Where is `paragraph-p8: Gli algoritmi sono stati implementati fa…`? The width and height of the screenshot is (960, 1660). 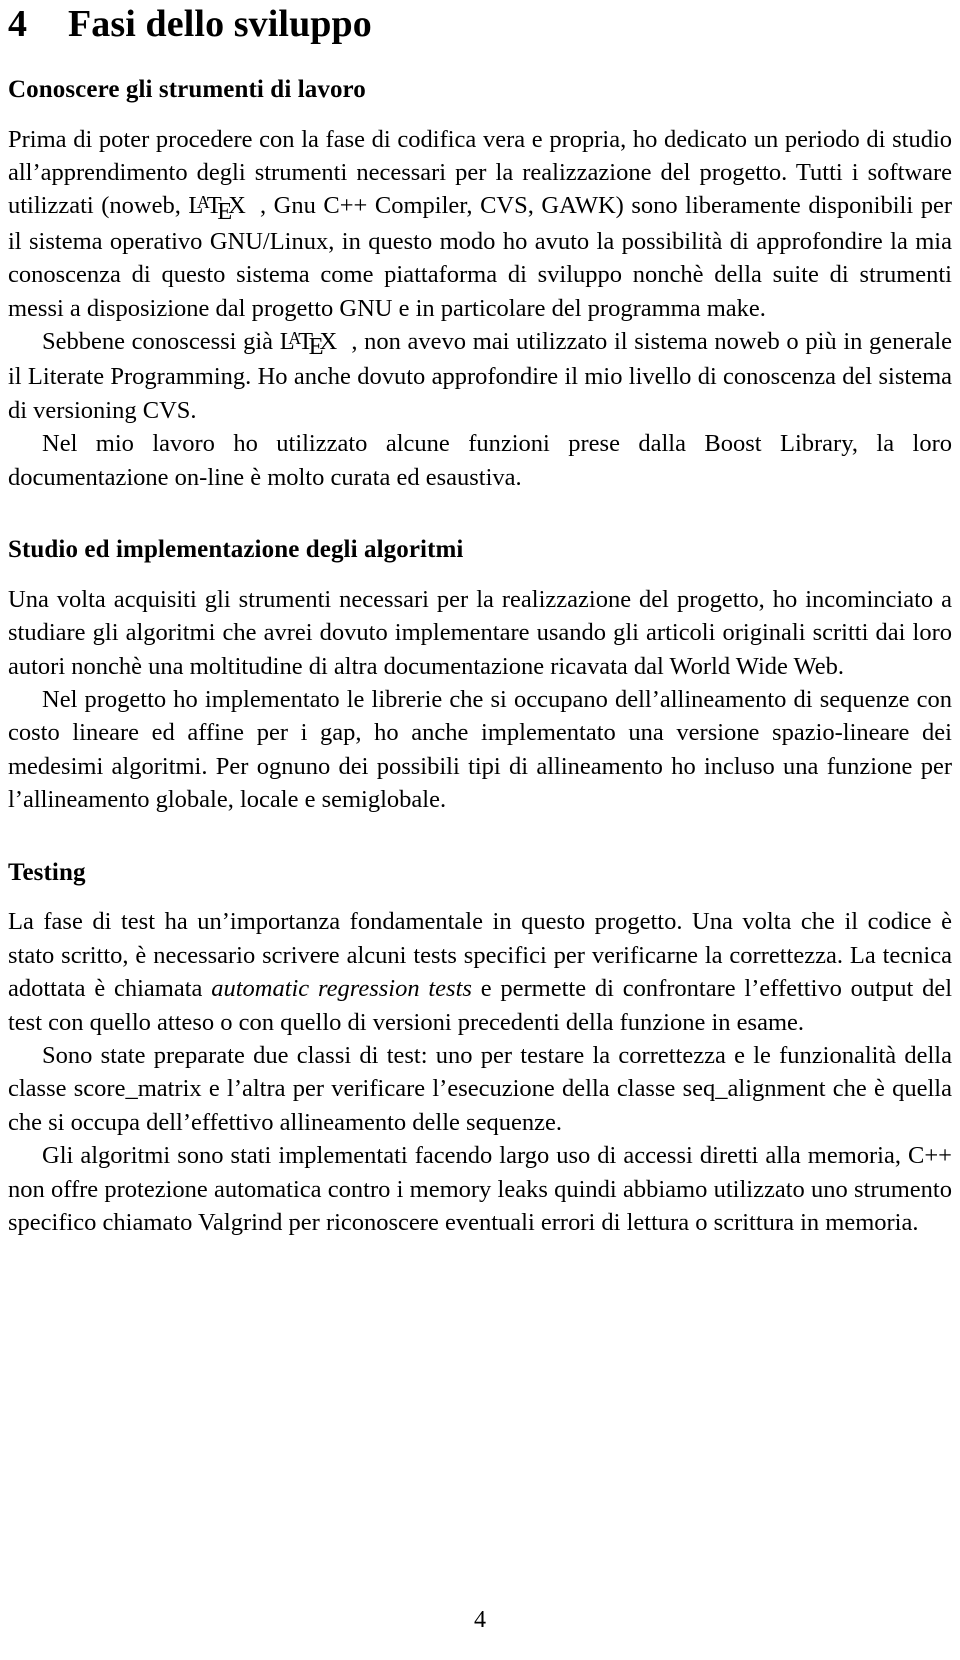 paragraph-p8: Gli algoritmi sono stati implementati fa… is located at coordinates (480, 1189).